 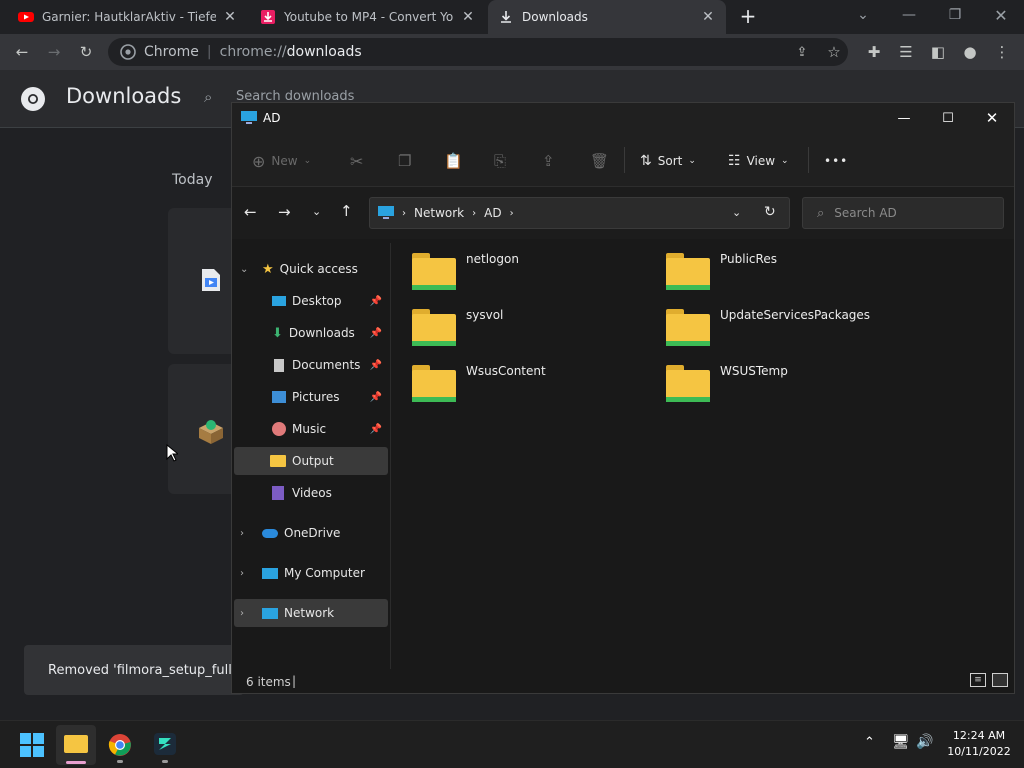 What do you see at coordinates (492, 213) in the screenshot?
I see `breadcrumb-ad: AD` at bounding box center [492, 213].